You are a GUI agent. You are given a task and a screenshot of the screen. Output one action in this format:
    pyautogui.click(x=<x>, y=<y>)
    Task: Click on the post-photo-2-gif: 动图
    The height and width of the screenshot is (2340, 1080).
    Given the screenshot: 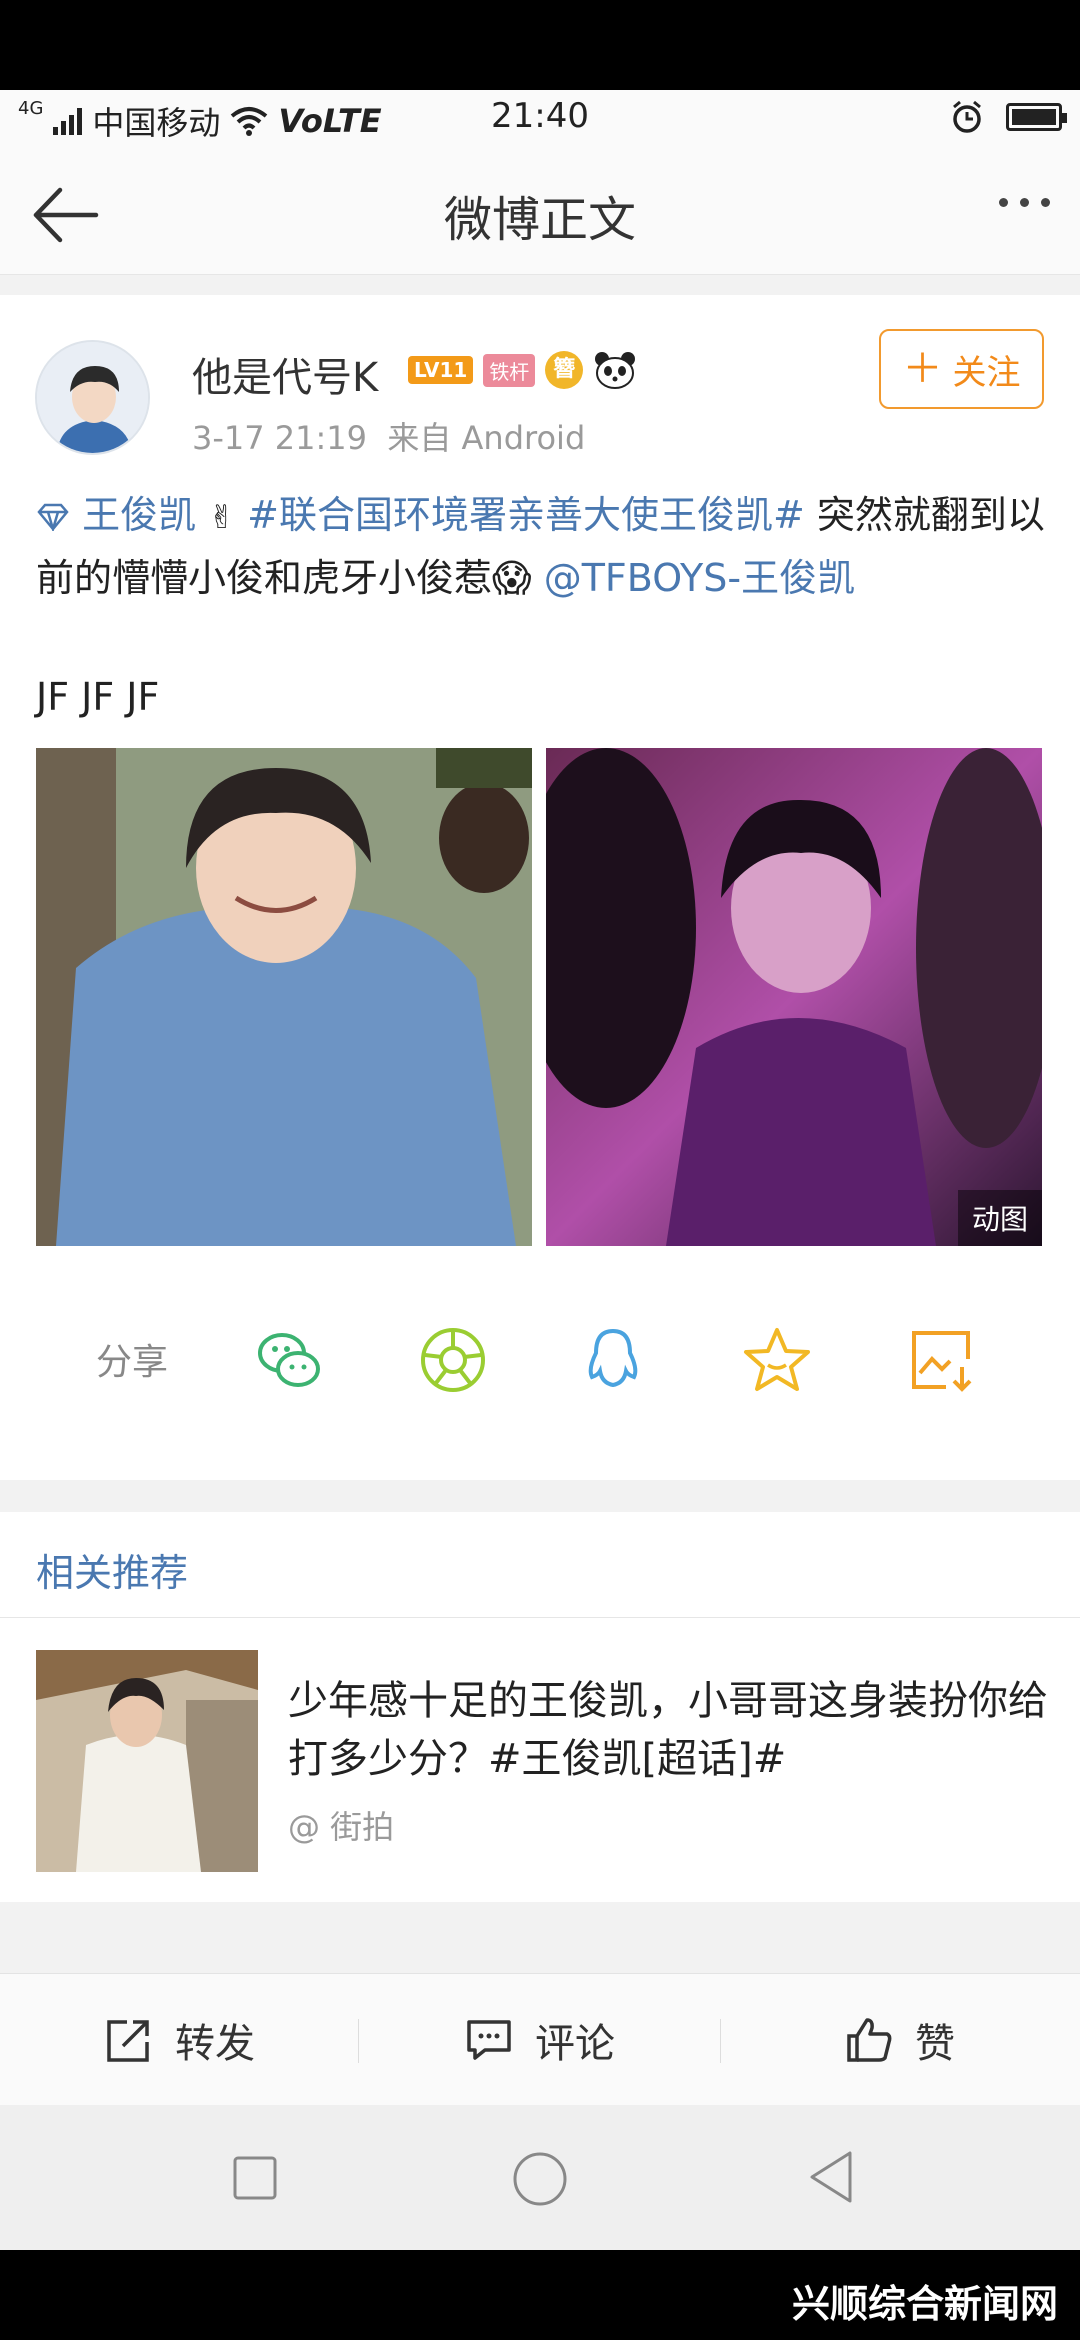 What is the action you would take?
    pyautogui.click(x=794, y=997)
    